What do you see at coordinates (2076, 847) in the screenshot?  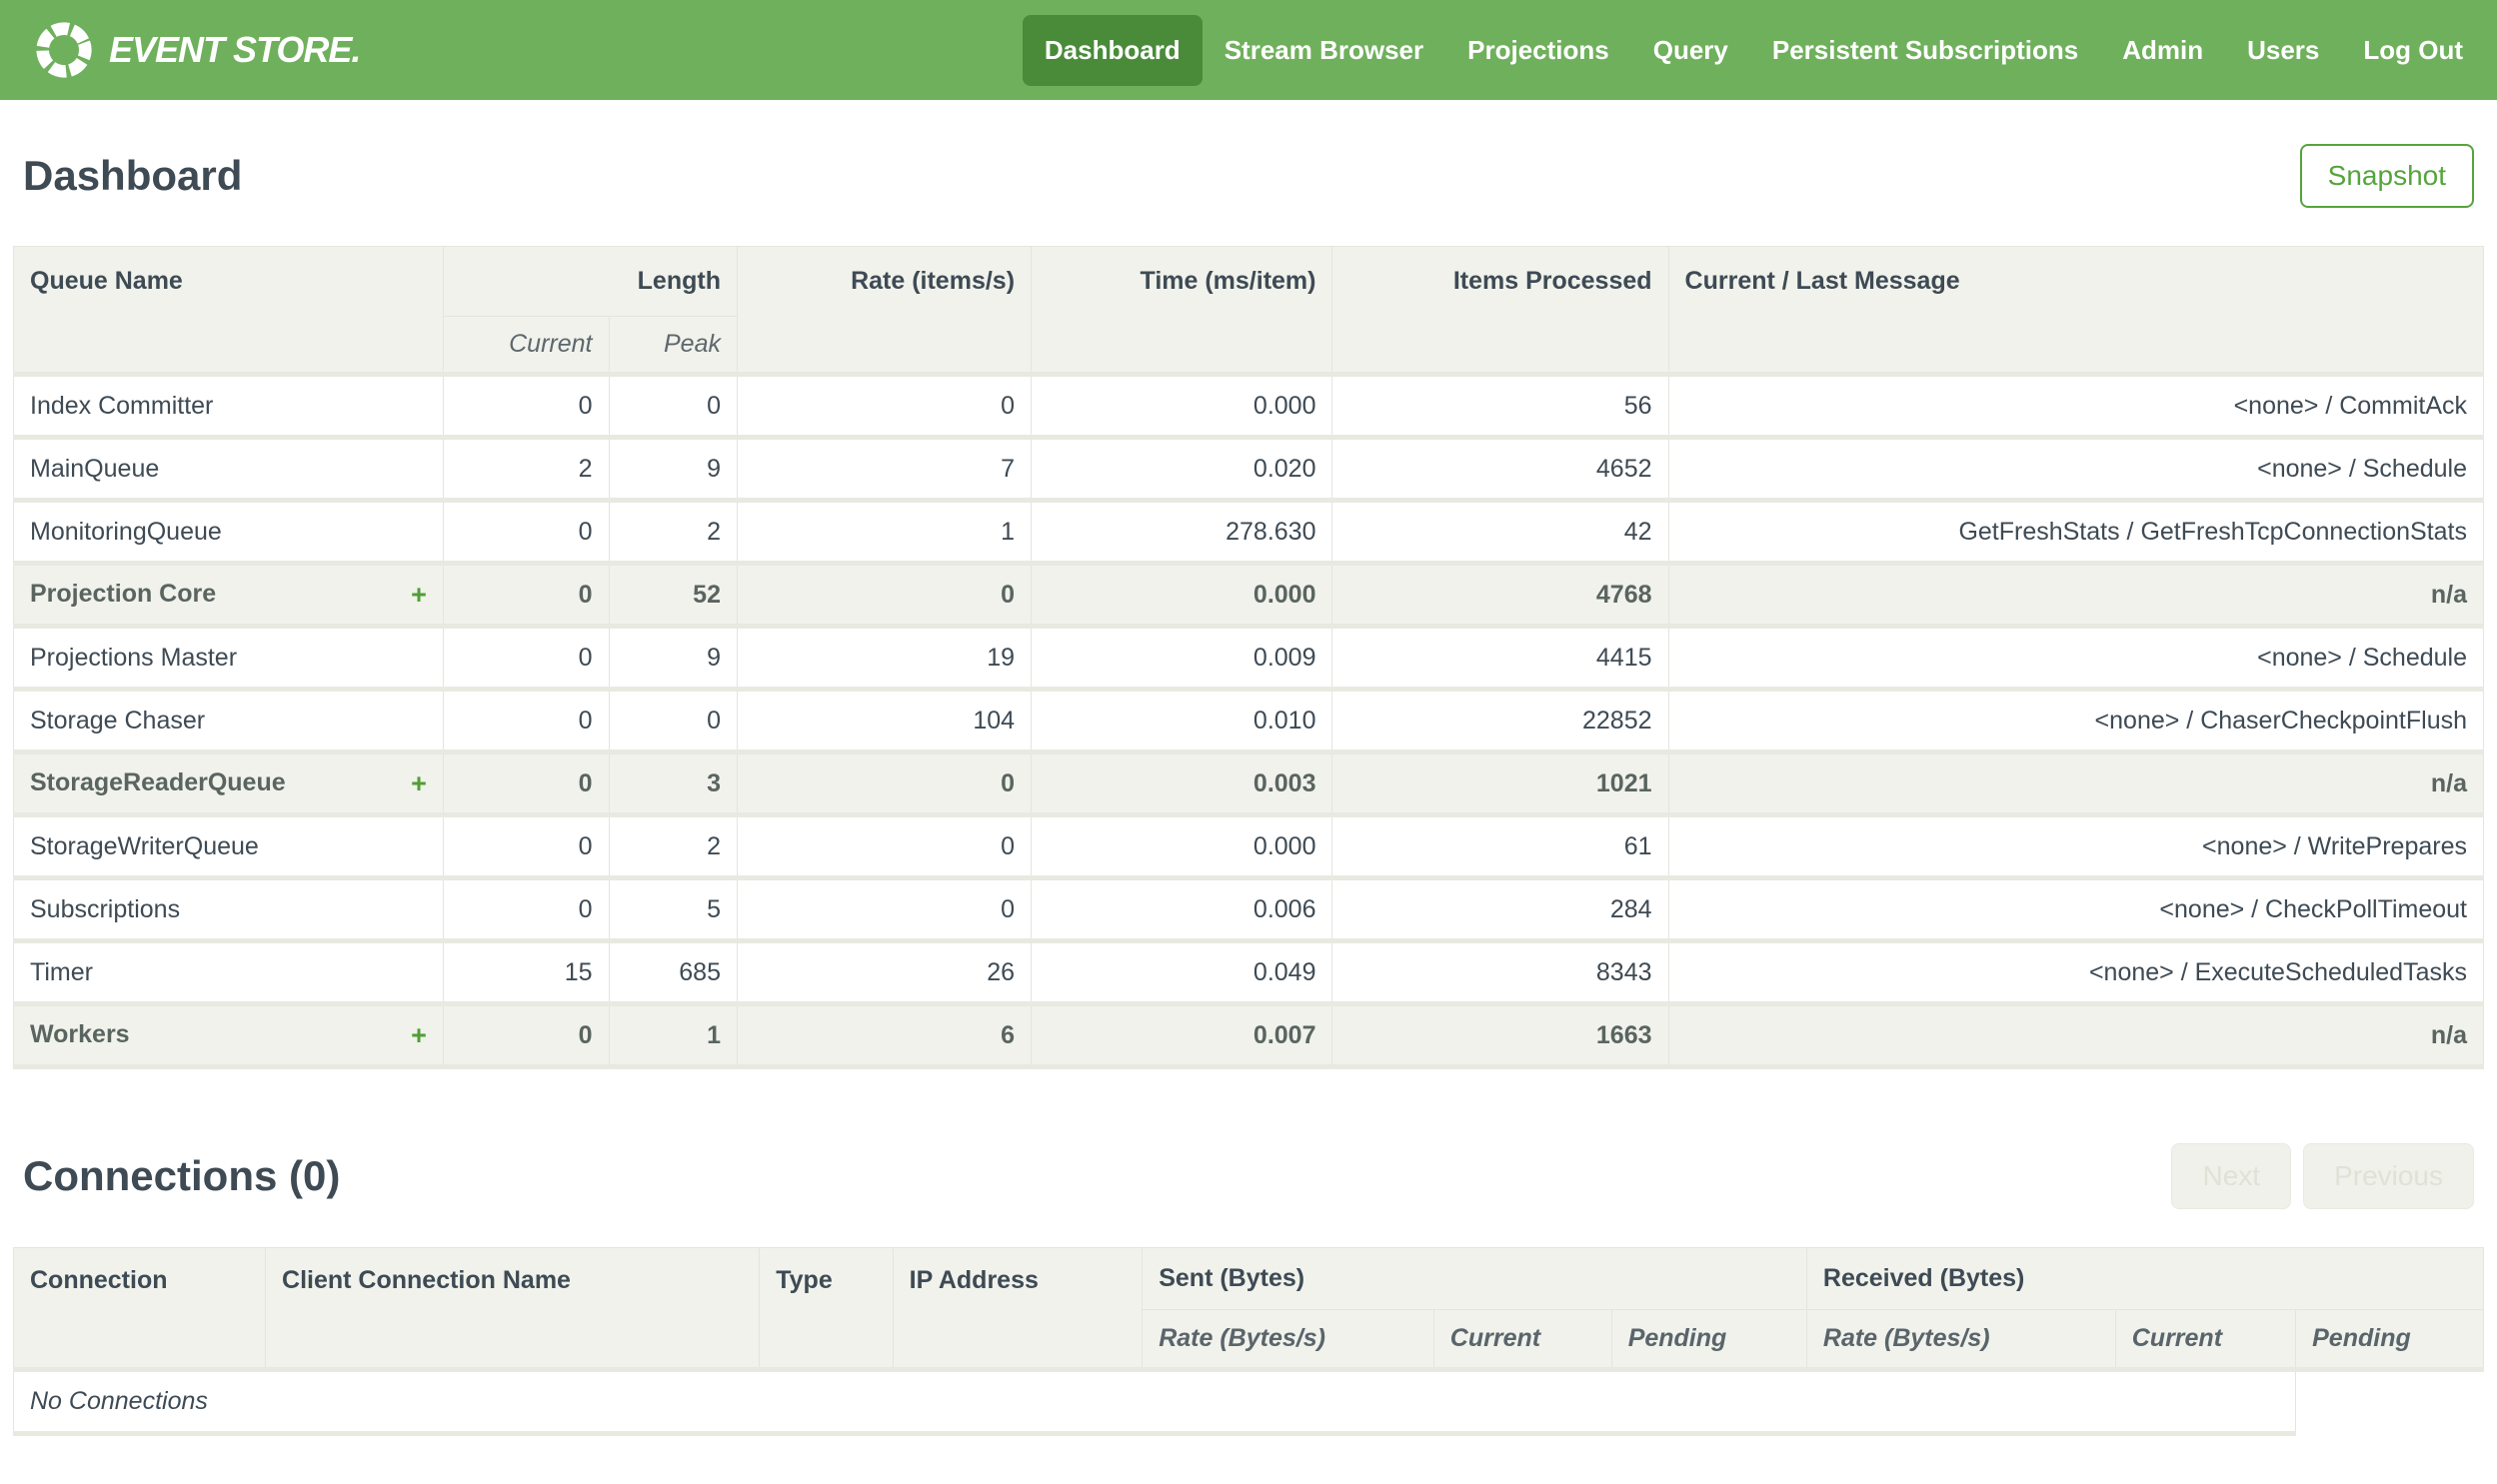 I see `message-cell: <none> / WritePrepares` at bounding box center [2076, 847].